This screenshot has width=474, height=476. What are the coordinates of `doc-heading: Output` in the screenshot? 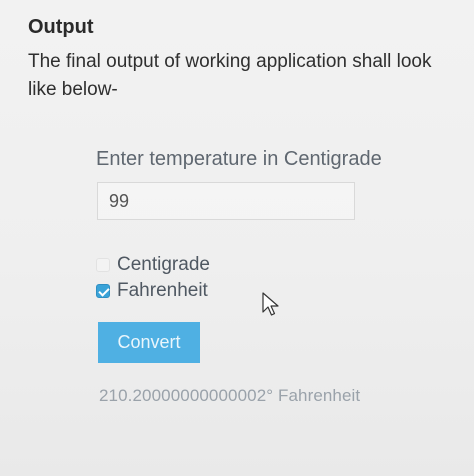 It's located at (61, 27).